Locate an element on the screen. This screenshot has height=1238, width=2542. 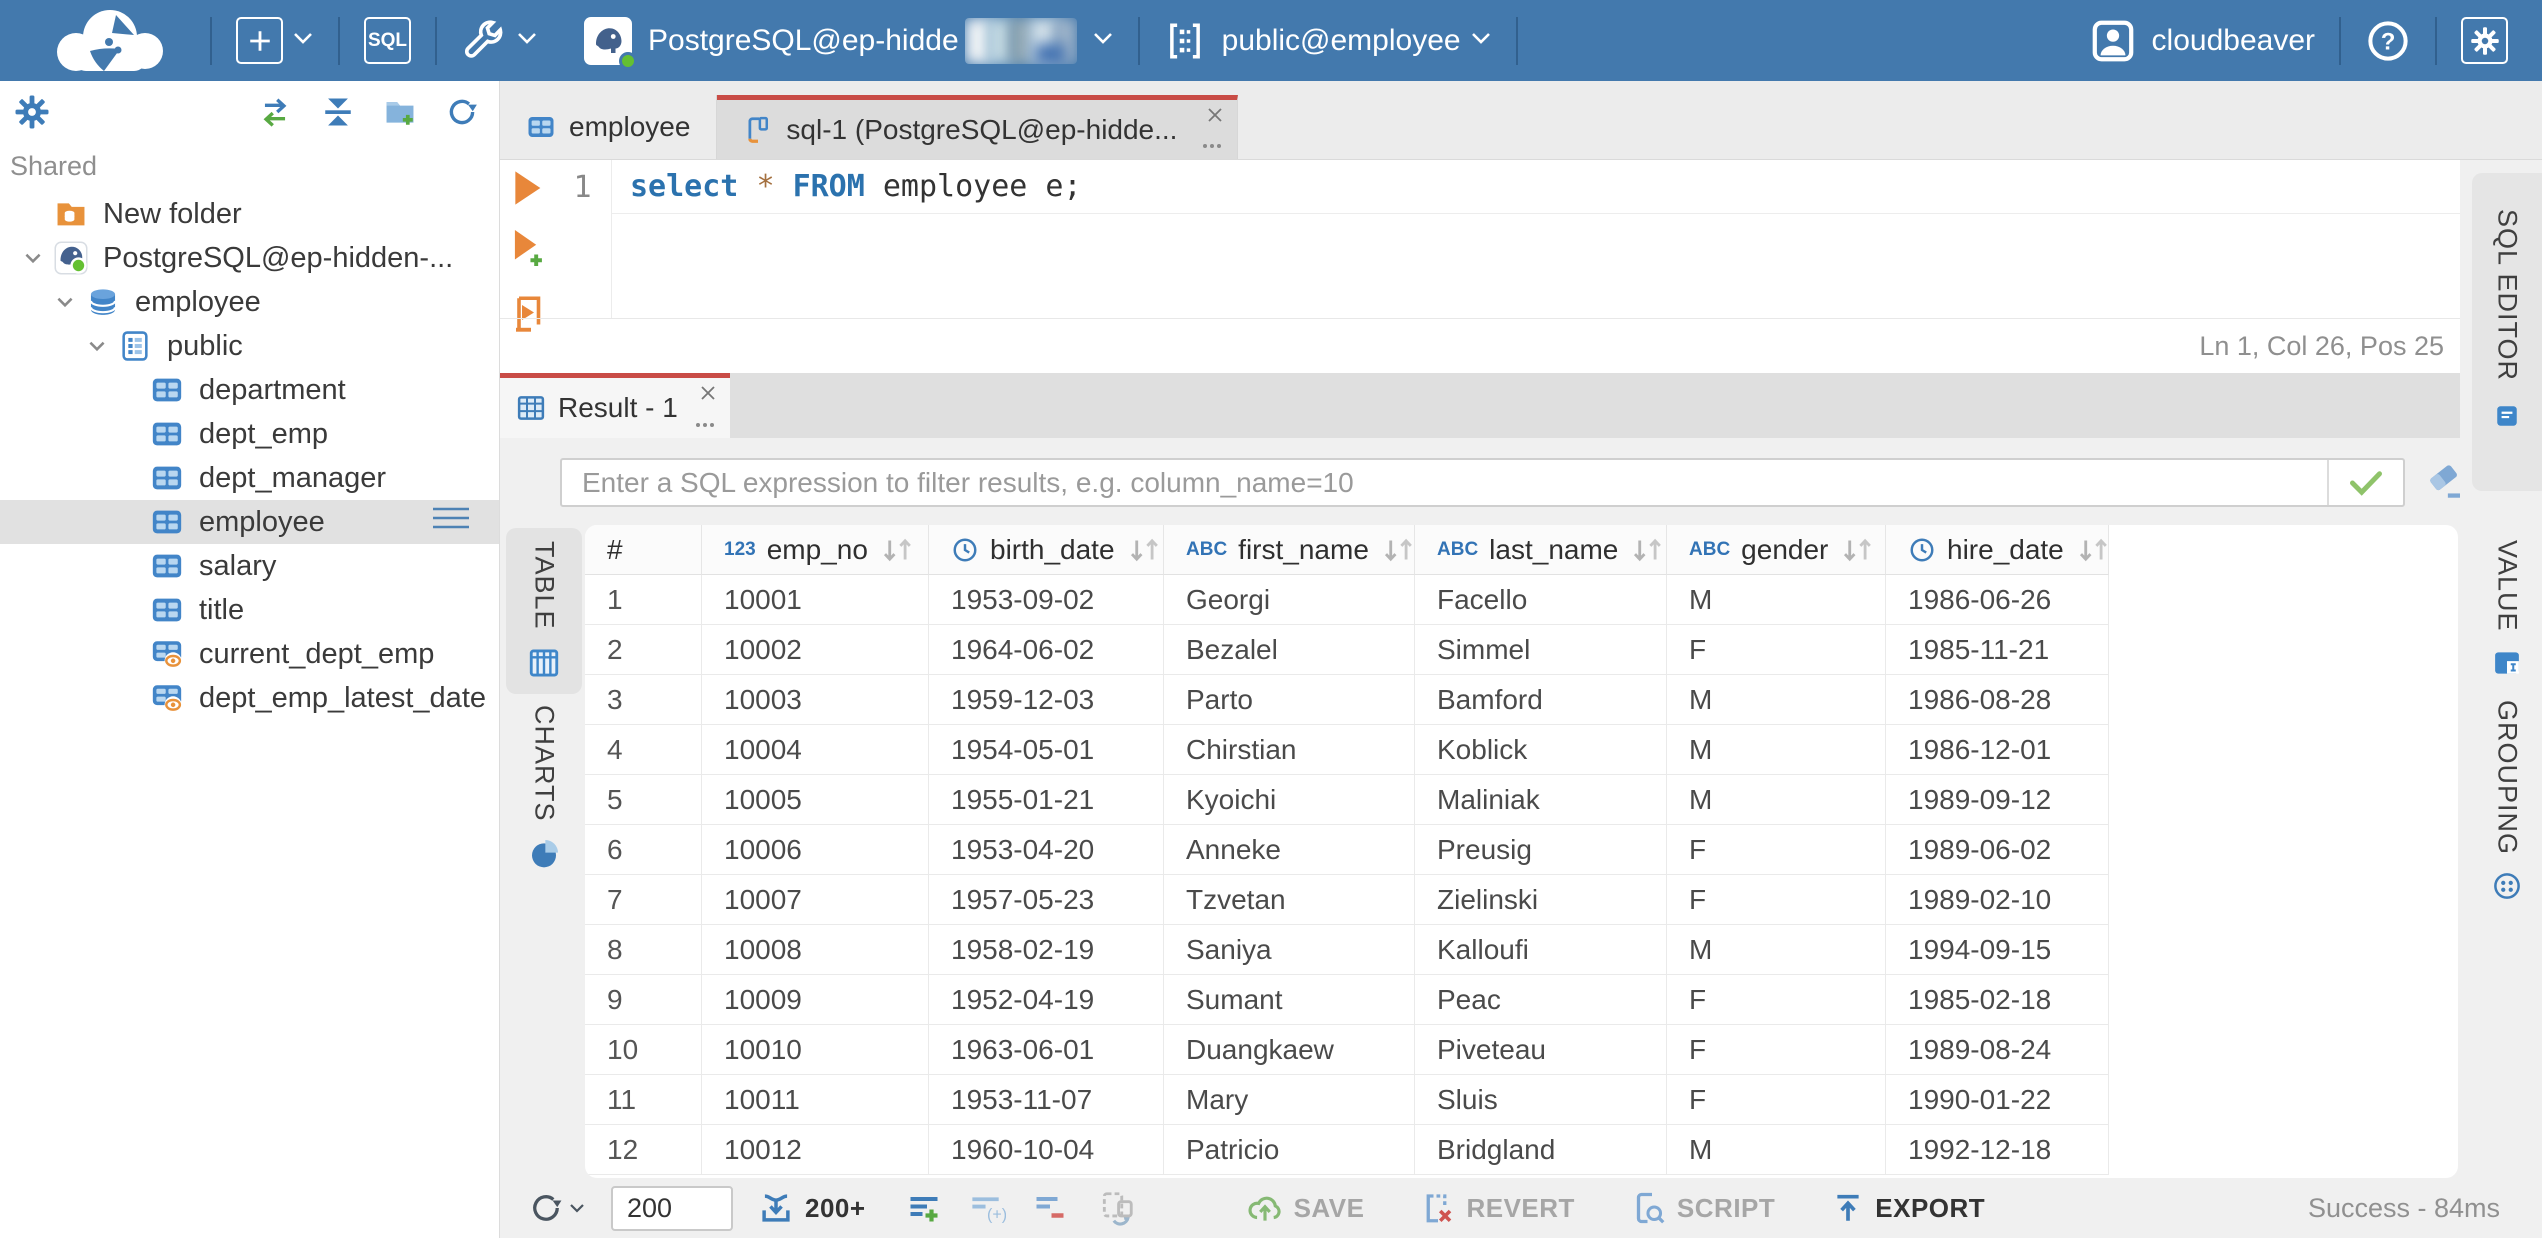
column-header-emp_no: 123 emp_no is located at coordinates (815, 550).